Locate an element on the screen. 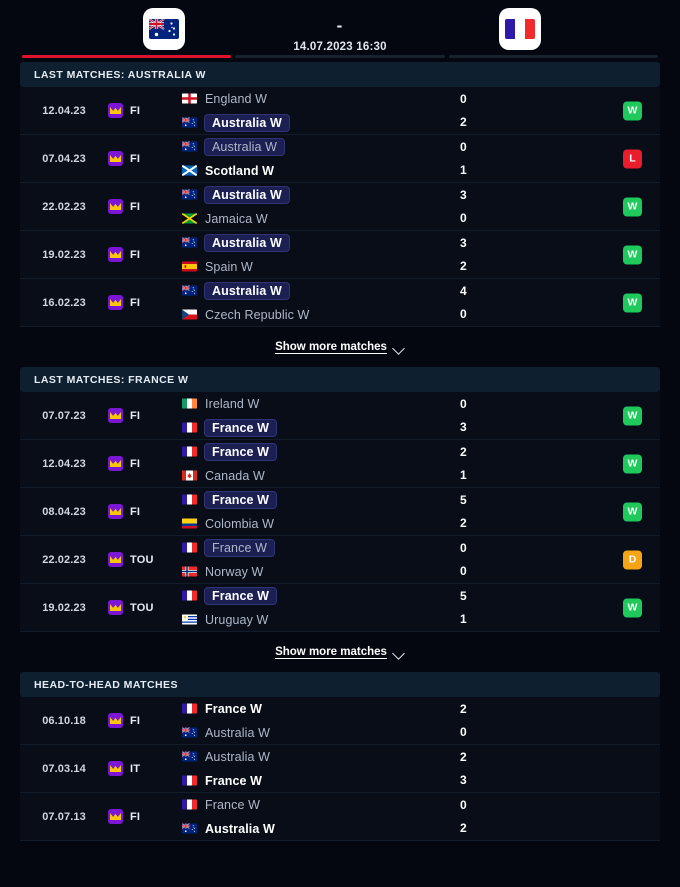 This screenshot has height=887, width=680. home-score: 2 is located at coordinates (463, 708).